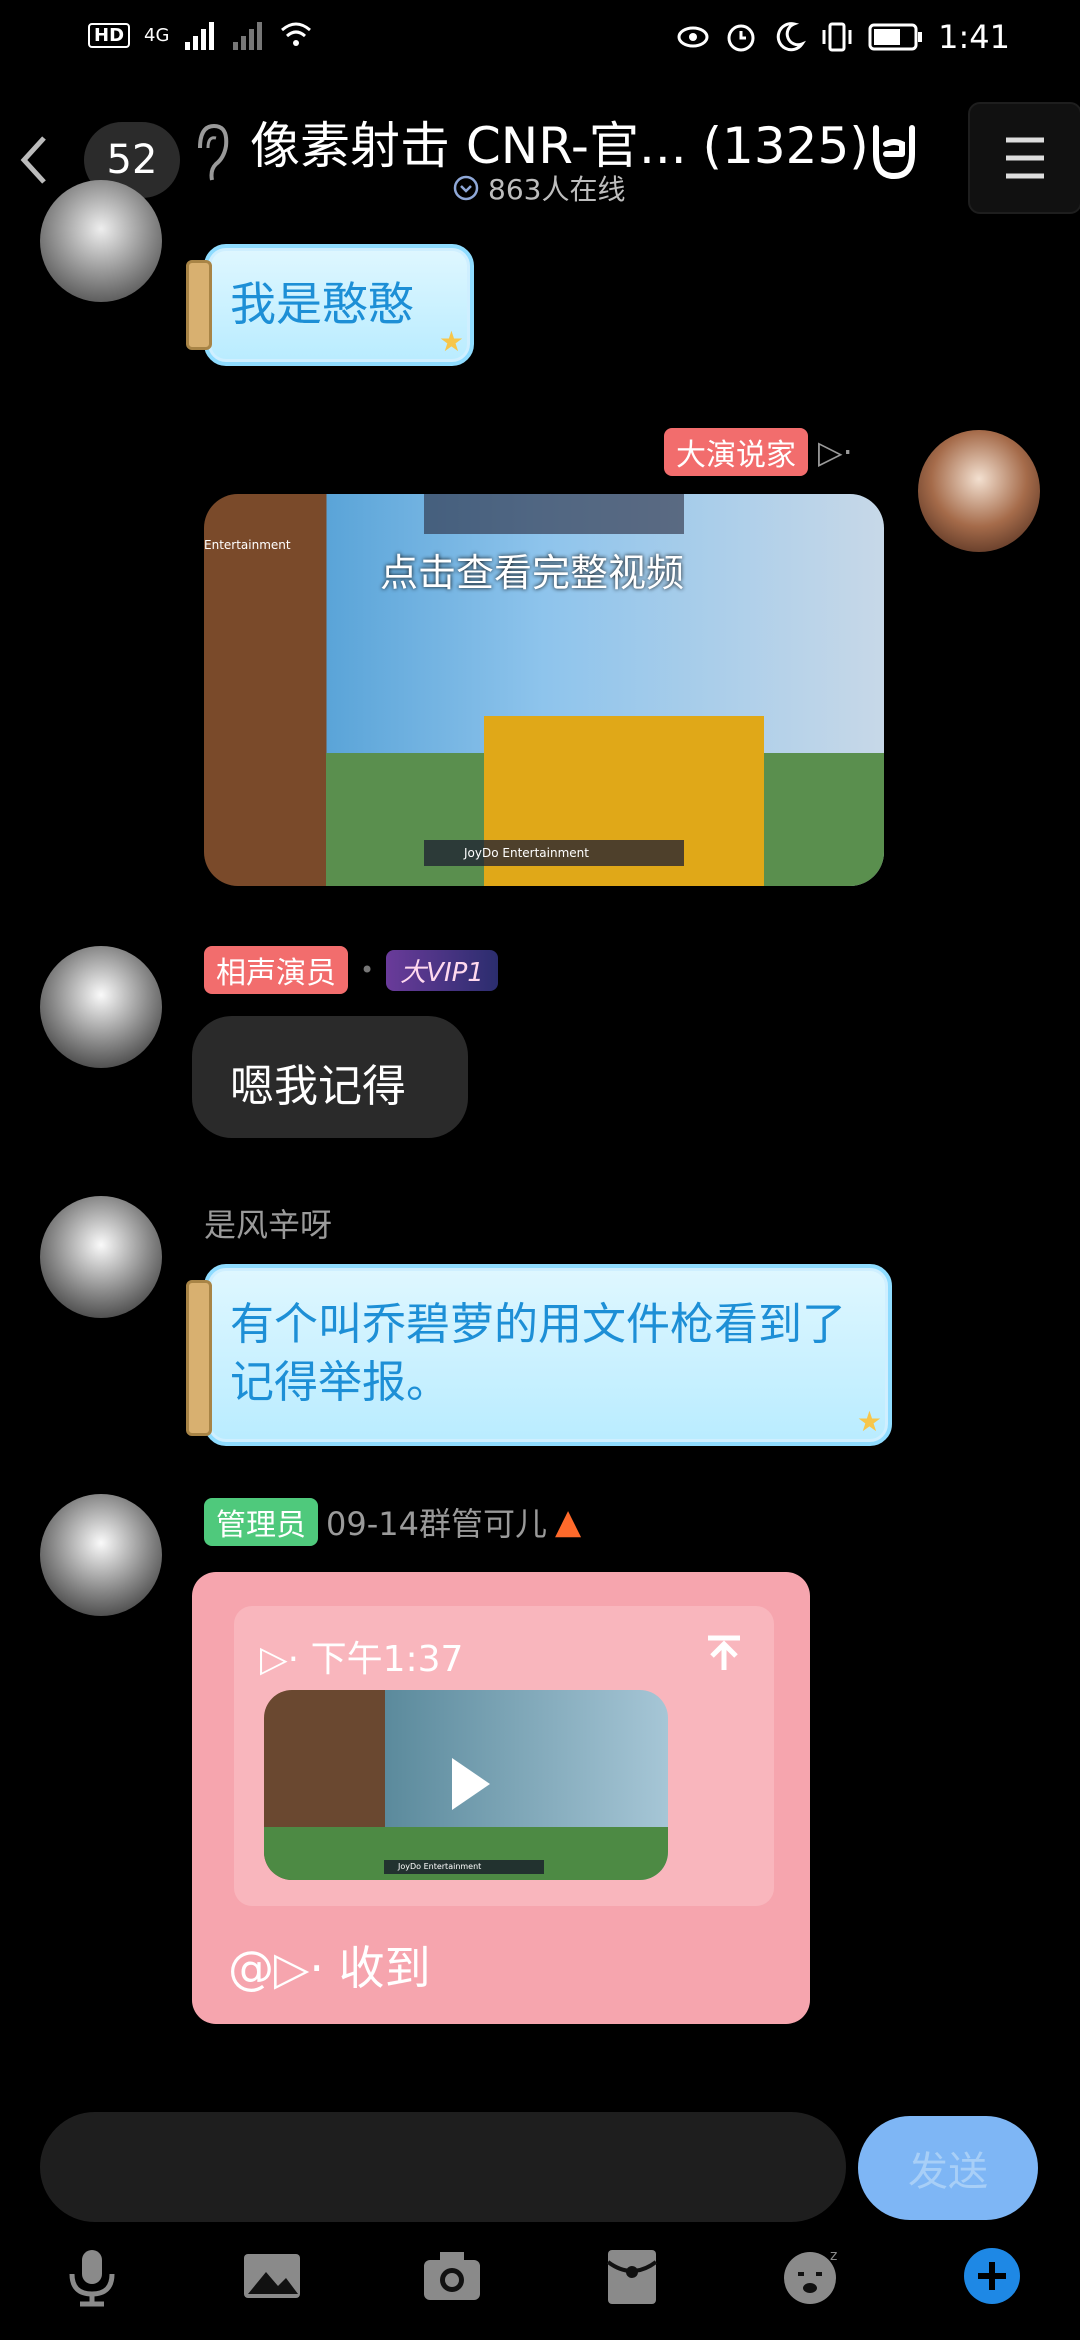  I want to click on online-status: 863人在线, so click(538, 188).